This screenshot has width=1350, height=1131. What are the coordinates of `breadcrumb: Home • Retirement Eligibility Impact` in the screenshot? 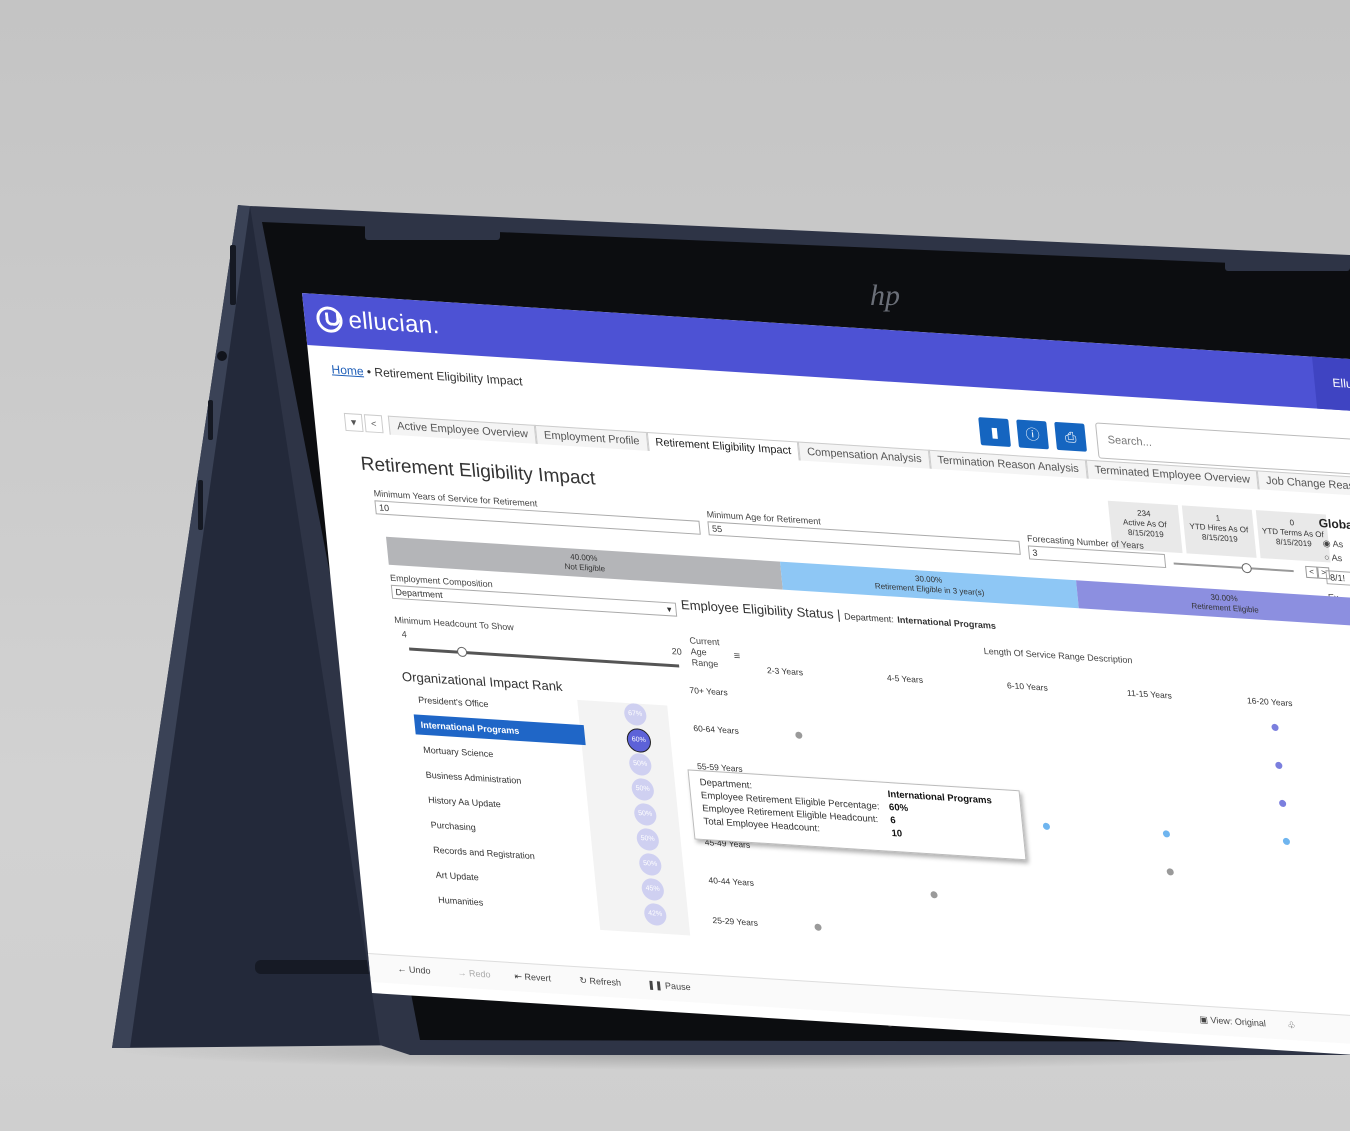 It's located at (427, 375).